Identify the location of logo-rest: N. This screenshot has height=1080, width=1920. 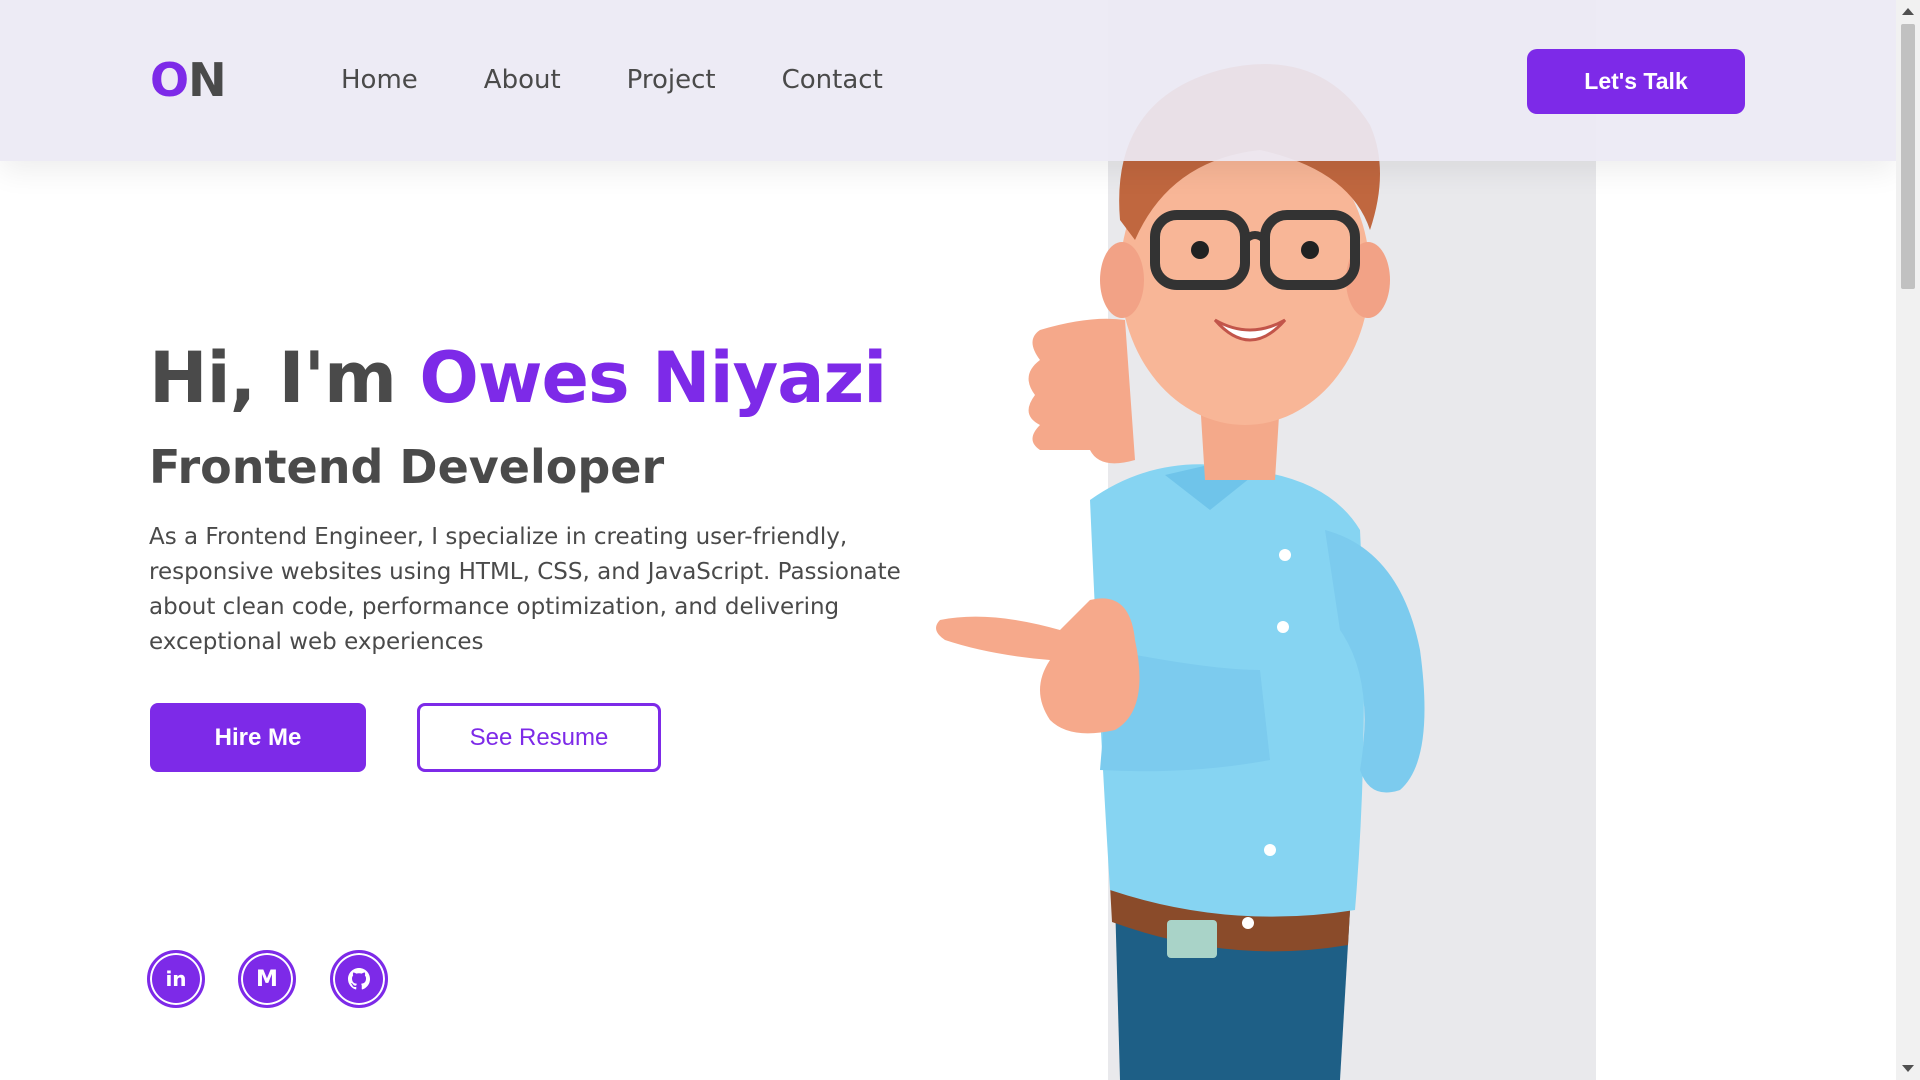
(207, 80).